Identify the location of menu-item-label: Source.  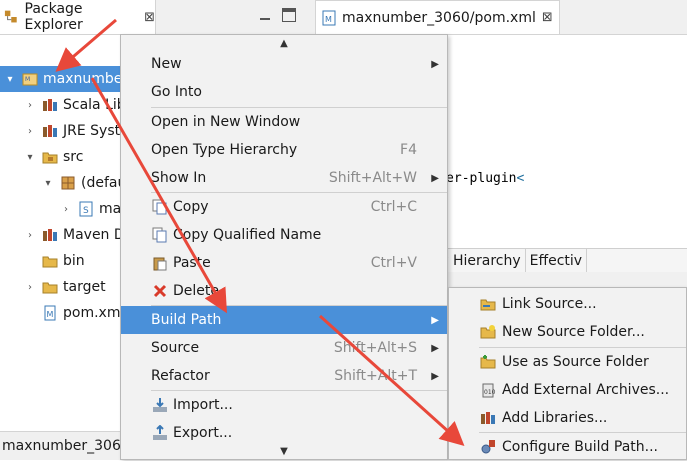
(175, 348).